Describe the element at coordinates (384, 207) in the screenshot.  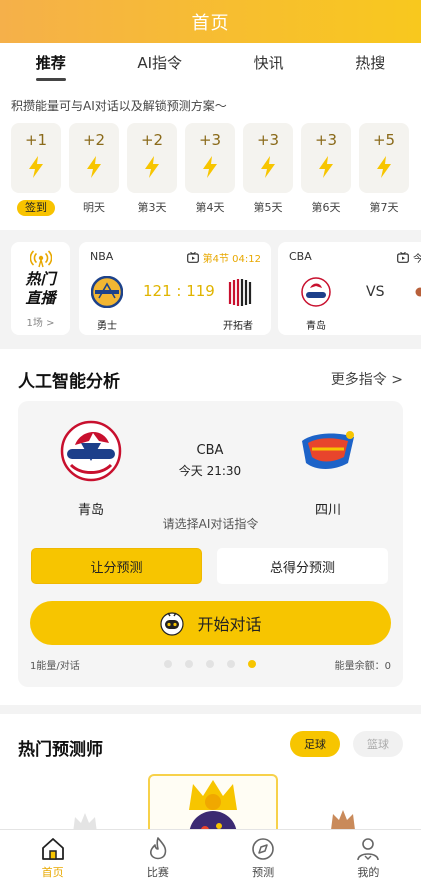
I see `checkin-day-label: 第7天` at that location.